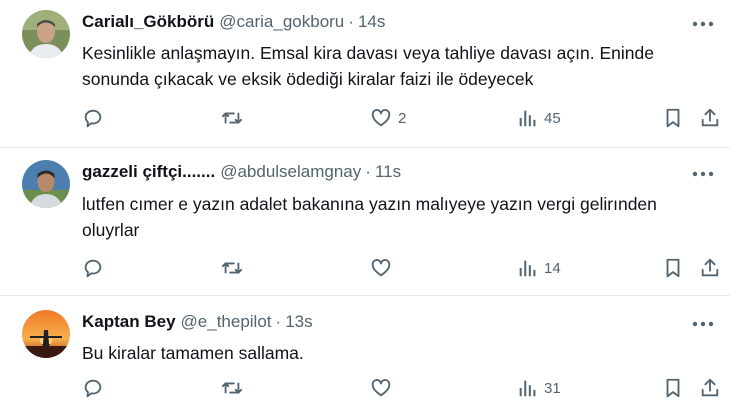 The image size is (730, 420). Describe the element at coordinates (552, 388) in the screenshot. I see `views-count: 31` at that location.